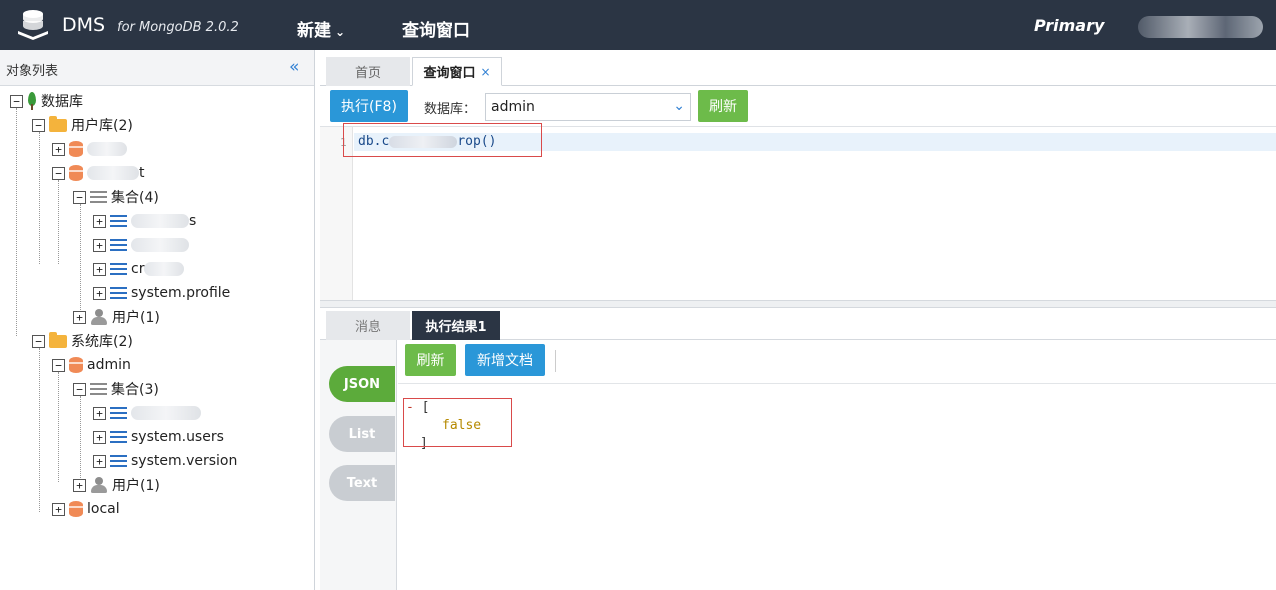  I want to click on tab-result-1: 执行结果1, so click(456, 325).